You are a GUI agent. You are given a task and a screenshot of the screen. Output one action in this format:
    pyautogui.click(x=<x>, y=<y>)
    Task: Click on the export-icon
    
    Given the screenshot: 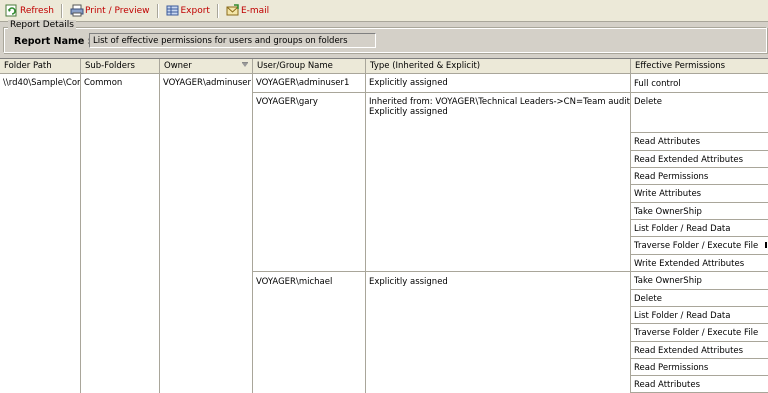 What is the action you would take?
    pyautogui.click(x=172, y=10)
    